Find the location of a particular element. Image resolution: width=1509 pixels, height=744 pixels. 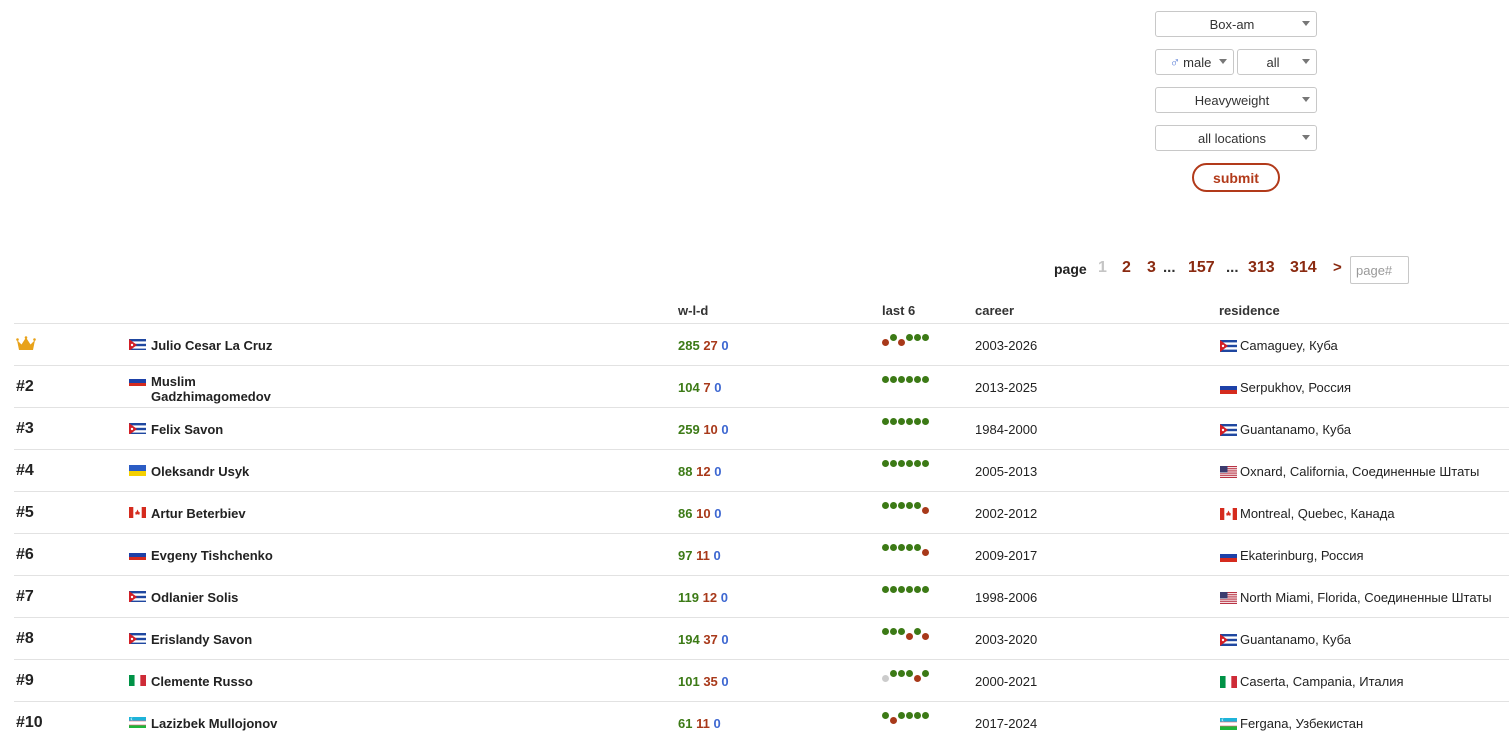

boxer-name-link: Clemente Russo is located at coordinates (231, 681).